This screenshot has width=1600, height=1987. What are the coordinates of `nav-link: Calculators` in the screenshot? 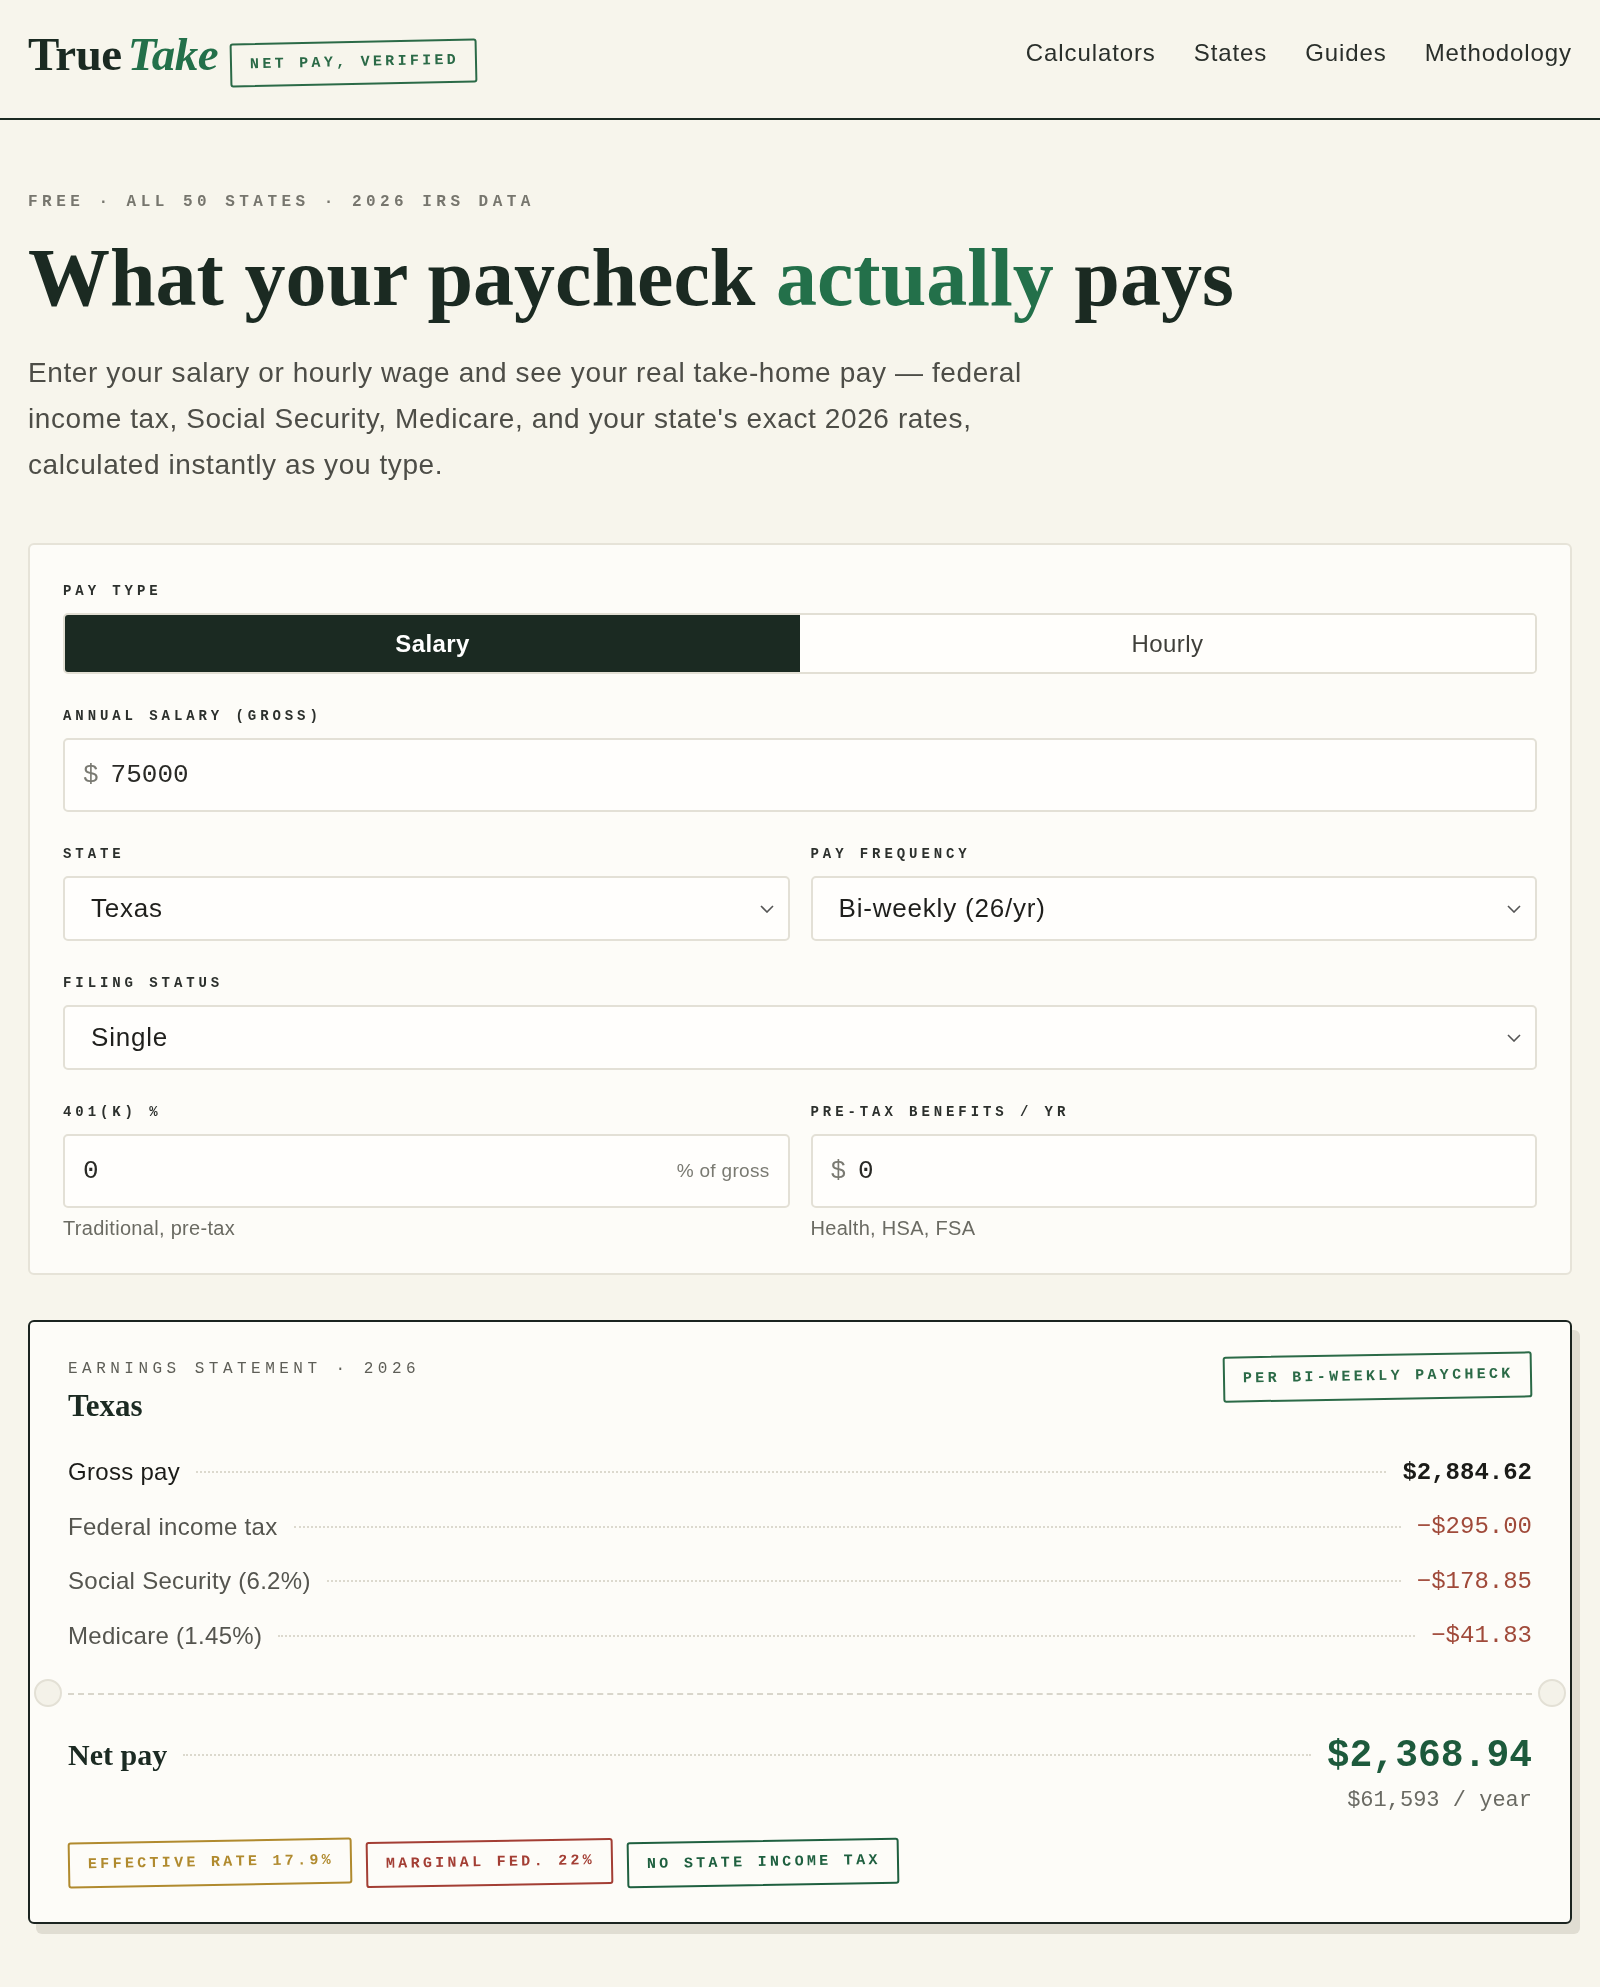 It's located at (1090, 53).